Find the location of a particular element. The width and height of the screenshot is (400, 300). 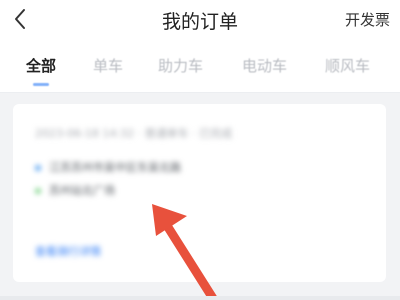

start-location-row: 江苏苏州市吴中区东吴北路 is located at coordinates (108, 167).